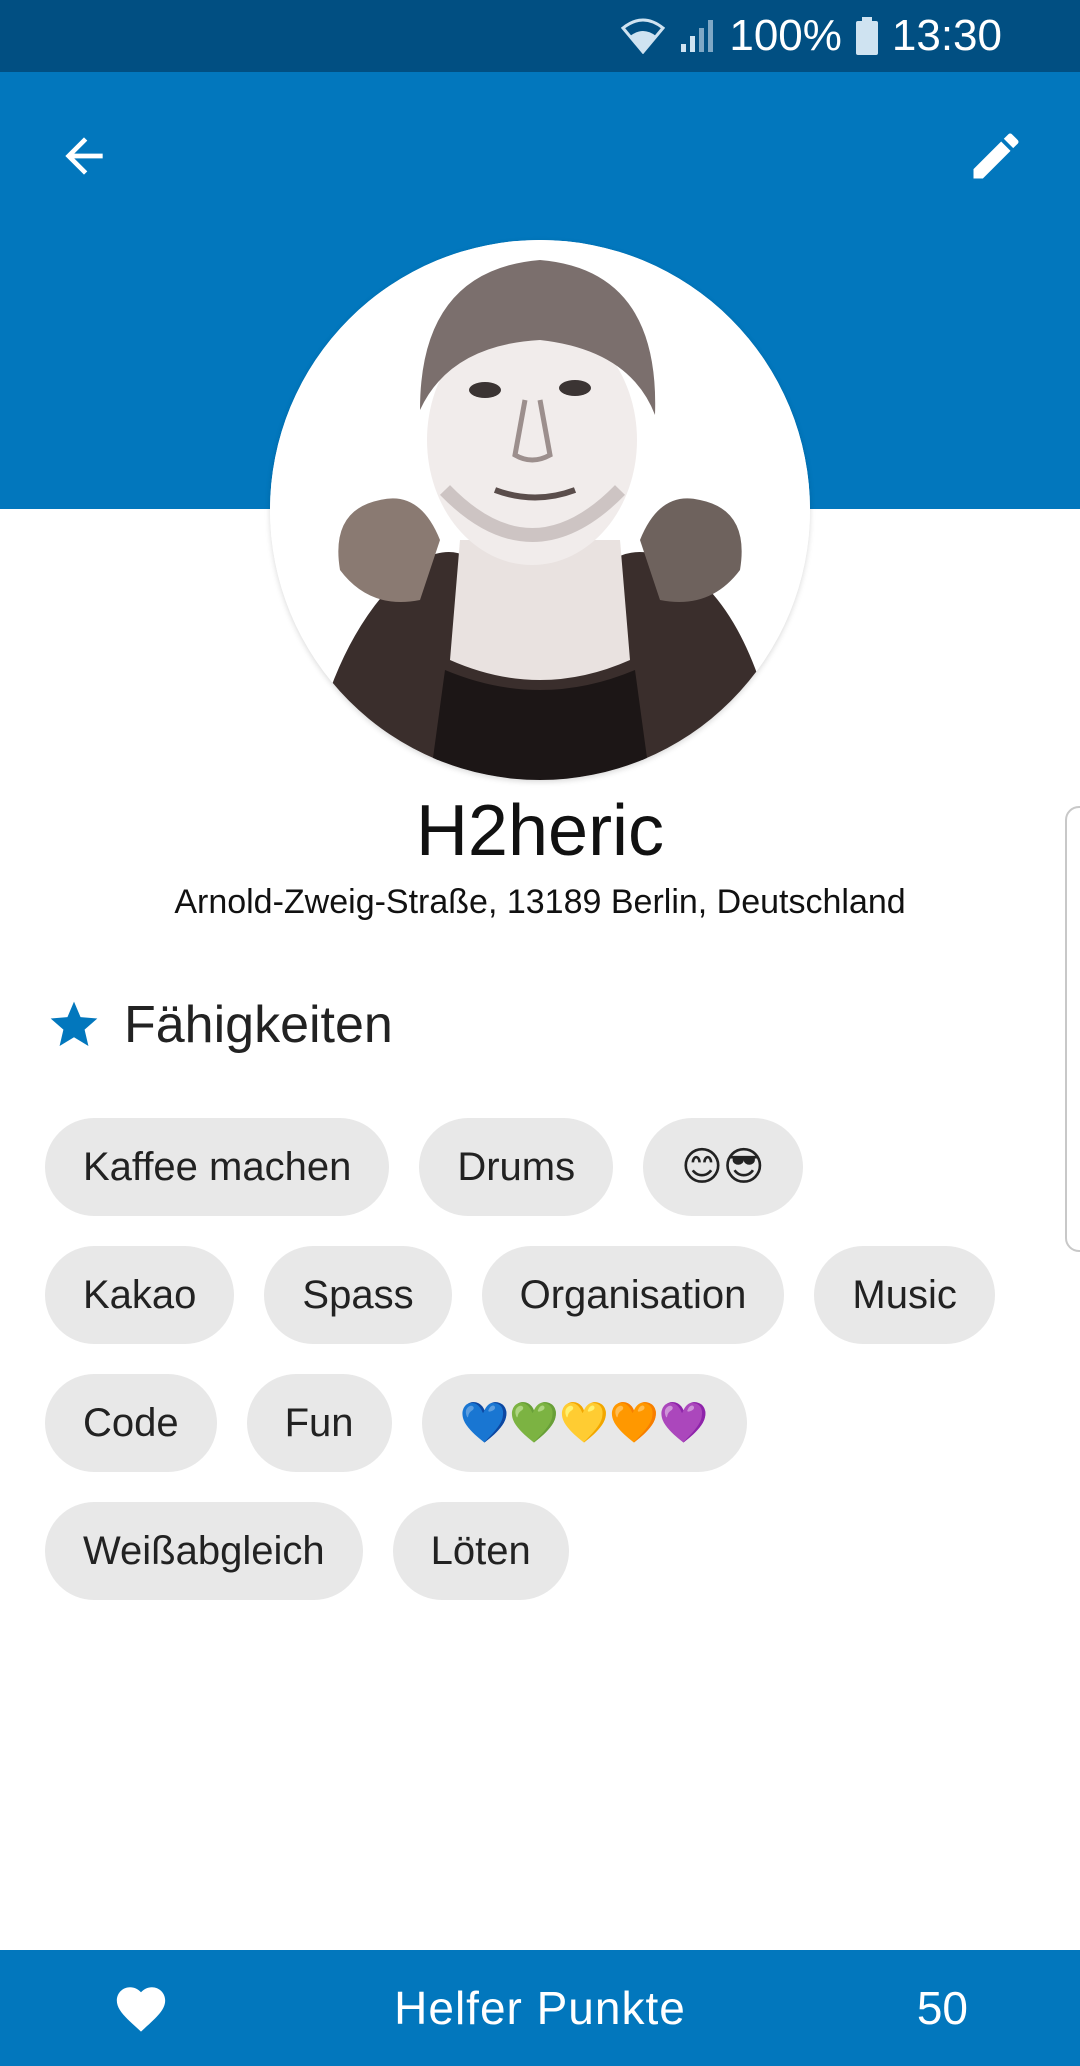 The width and height of the screenshot is (1080, 2066). What do you see at coordinates (74, 1023) in the screenshot?
I see `star-icon` at bounding box center [74, 1023].